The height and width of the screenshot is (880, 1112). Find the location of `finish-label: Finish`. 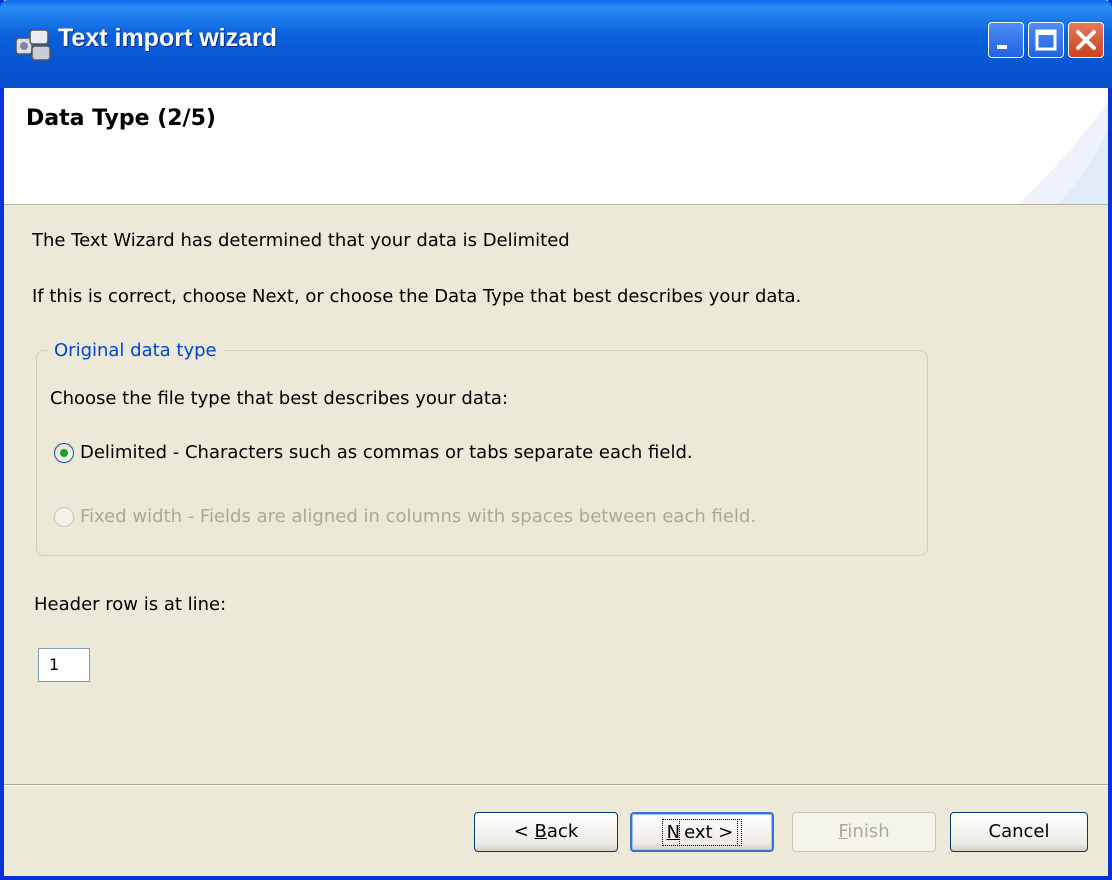

finish-label: Finish is located at coordinates (864, 831).